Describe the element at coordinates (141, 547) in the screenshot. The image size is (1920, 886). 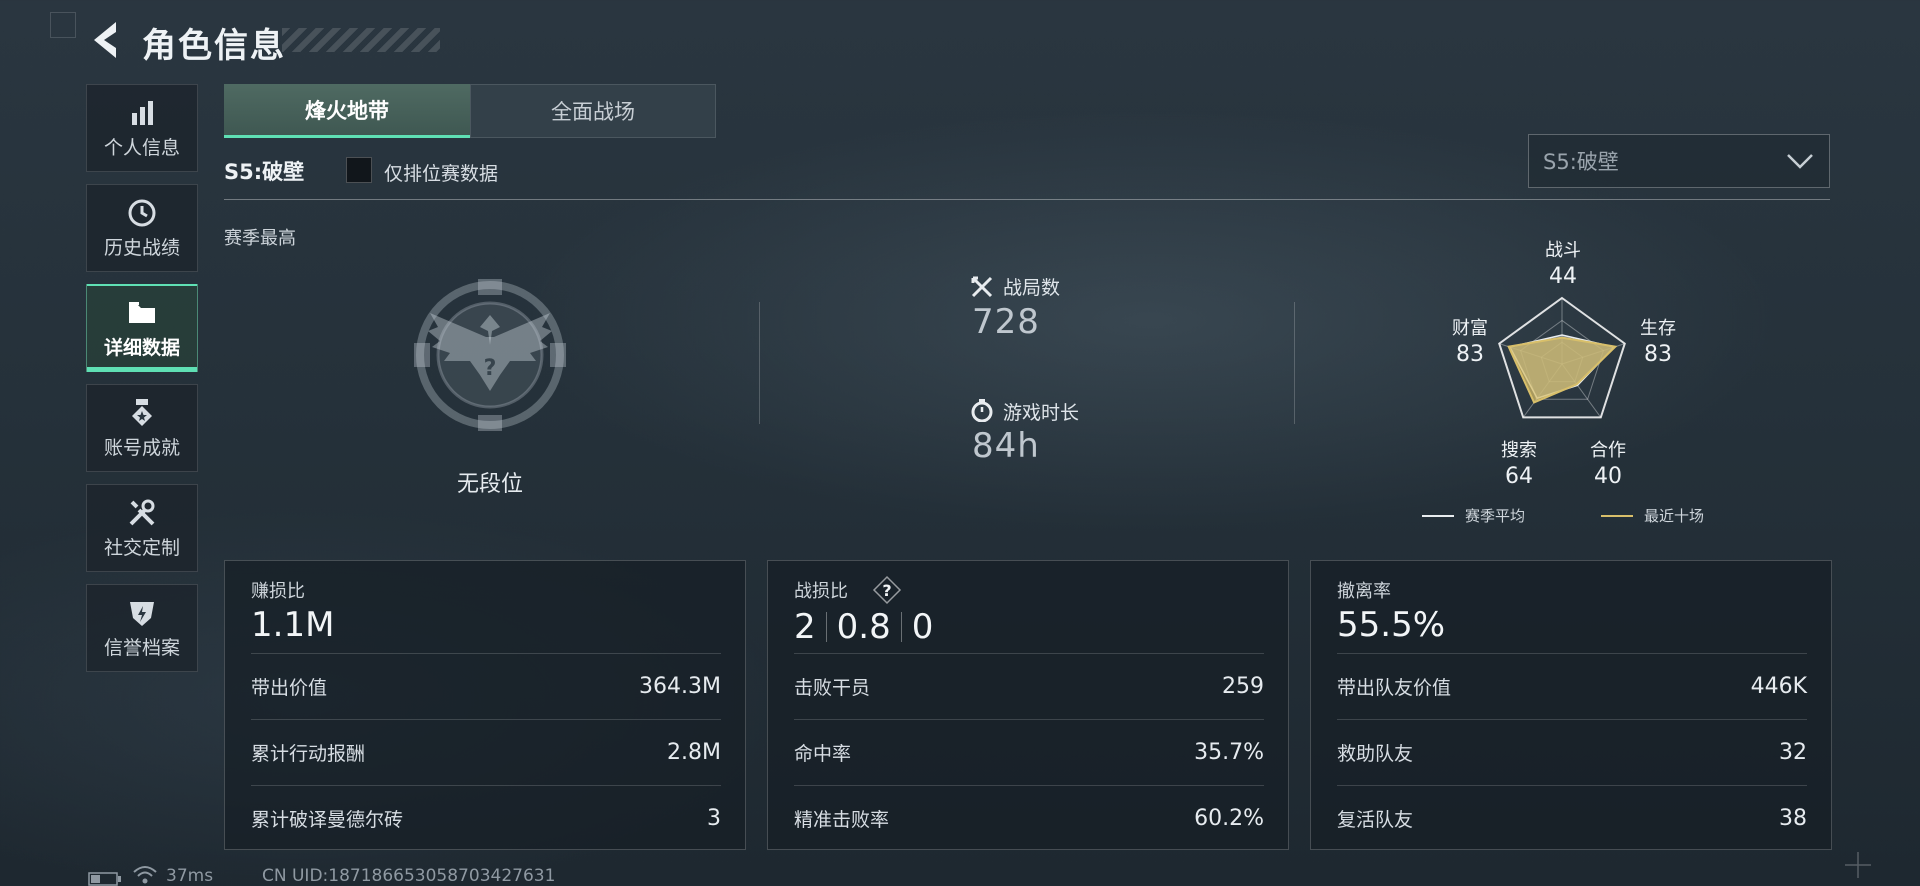
I see `sidebar-item-label: 社交定制` at that location.